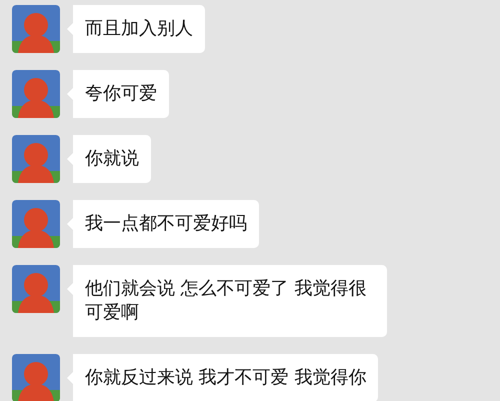  What do you see at coordinates (227, 301) in the screenshot?
I see `message-bubble: 他们就会说 怎么不可爱了 我觉得很可爱啊` at bounding box center [227, 301].